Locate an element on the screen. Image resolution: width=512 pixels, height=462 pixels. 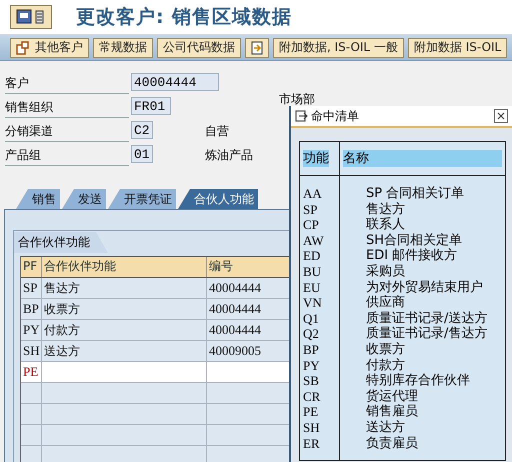
list-item: 收票方 is located at coordinates (435, 350).